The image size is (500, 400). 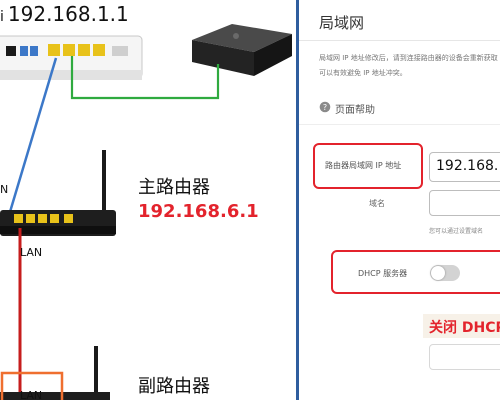 I want to click on dhcp-highlight, so click(x=415, y=272).